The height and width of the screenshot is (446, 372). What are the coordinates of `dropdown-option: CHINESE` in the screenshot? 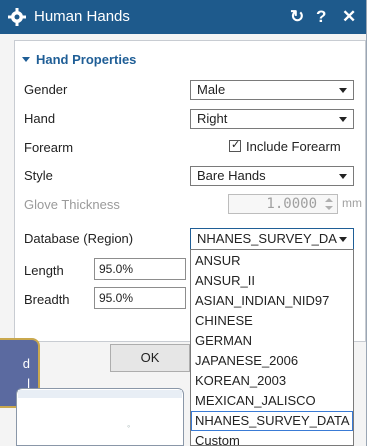 It's located at (272, 321).